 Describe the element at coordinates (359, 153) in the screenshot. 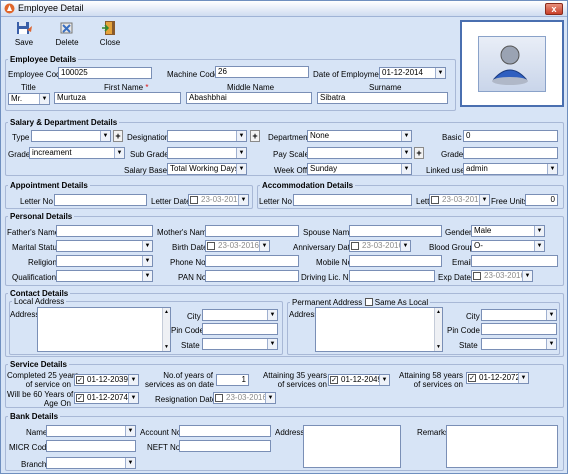

I see `pay-scale-select: ▼` at that location.